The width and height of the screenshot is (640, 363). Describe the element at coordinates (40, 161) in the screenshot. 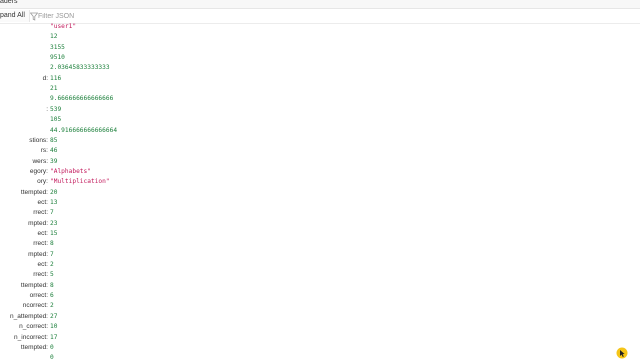

I see `json-key: wers:` at that location.